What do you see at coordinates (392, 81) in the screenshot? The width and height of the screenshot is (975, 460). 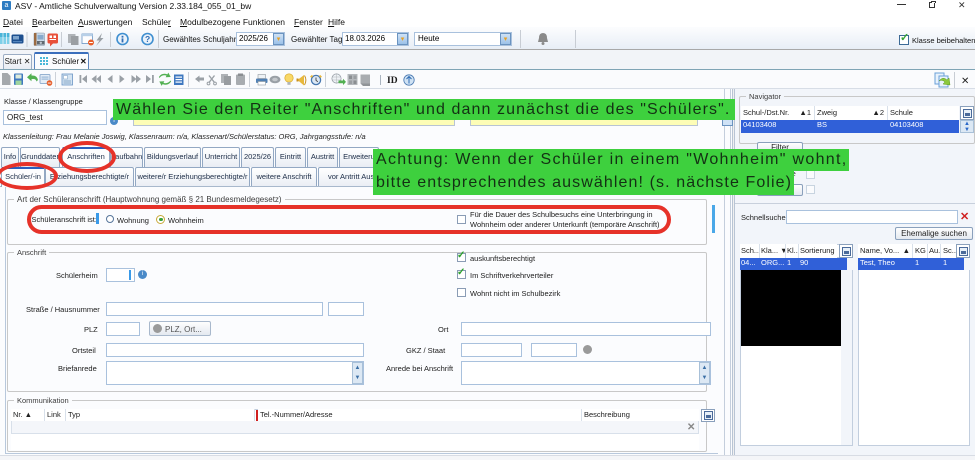 I see `svg-text: ID` at bounding box center [392, 81].